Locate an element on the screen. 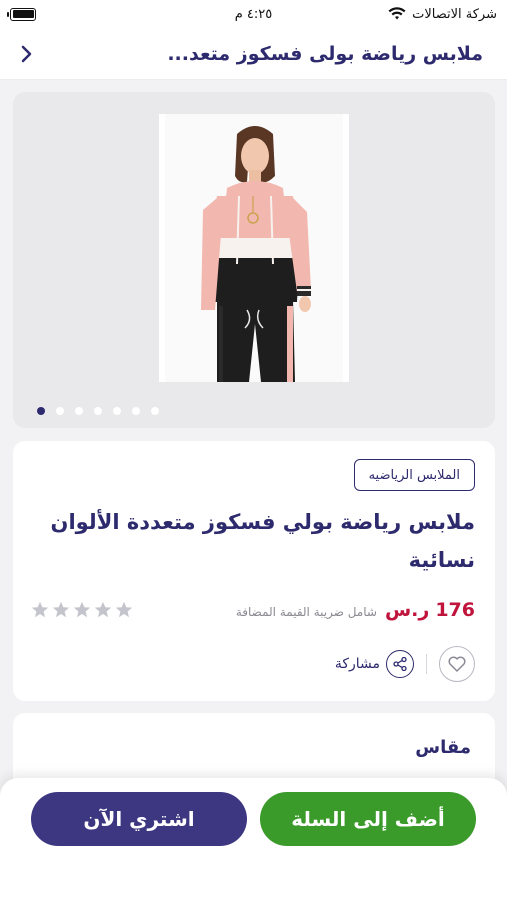 Image resolution: width=507 pixels, height=900 pixels. vat-note: شامل ضريبة القيمة المضافة is located at coordinates (306, 612).